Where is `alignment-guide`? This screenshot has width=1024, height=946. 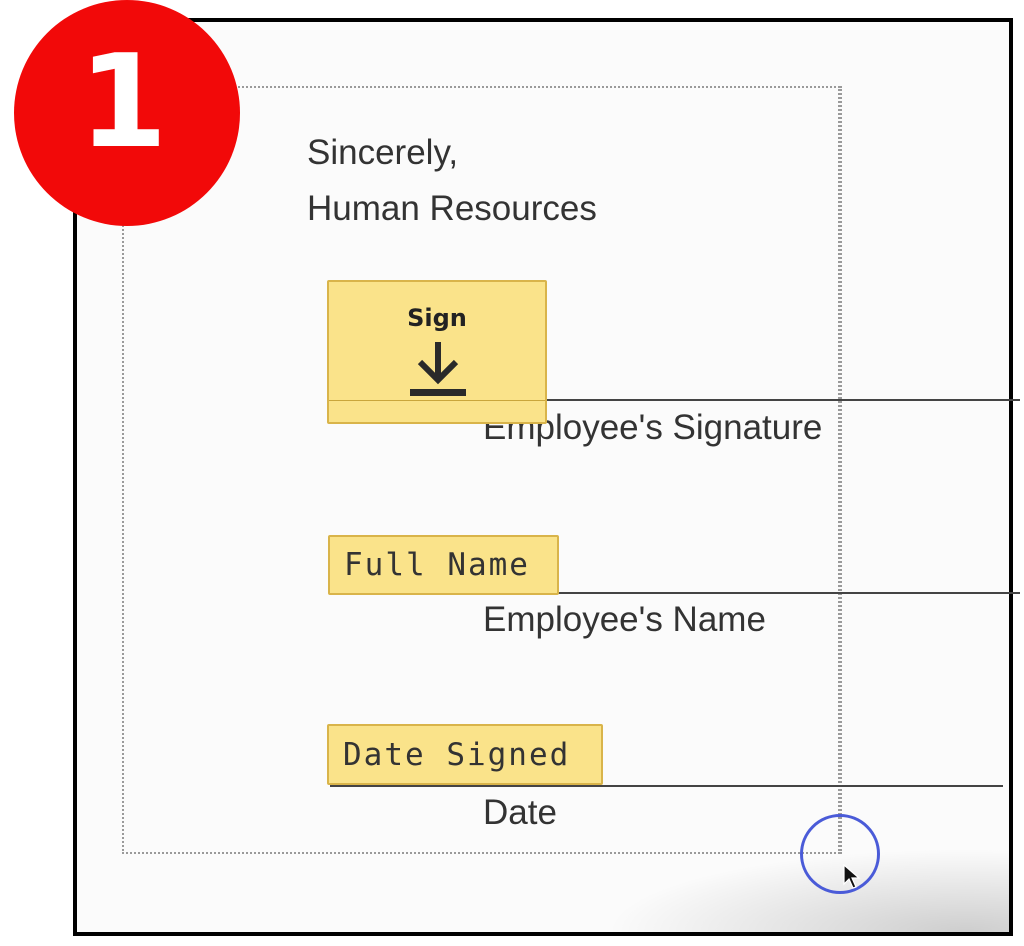 alignment-guide is located at coordinates (841, 470).